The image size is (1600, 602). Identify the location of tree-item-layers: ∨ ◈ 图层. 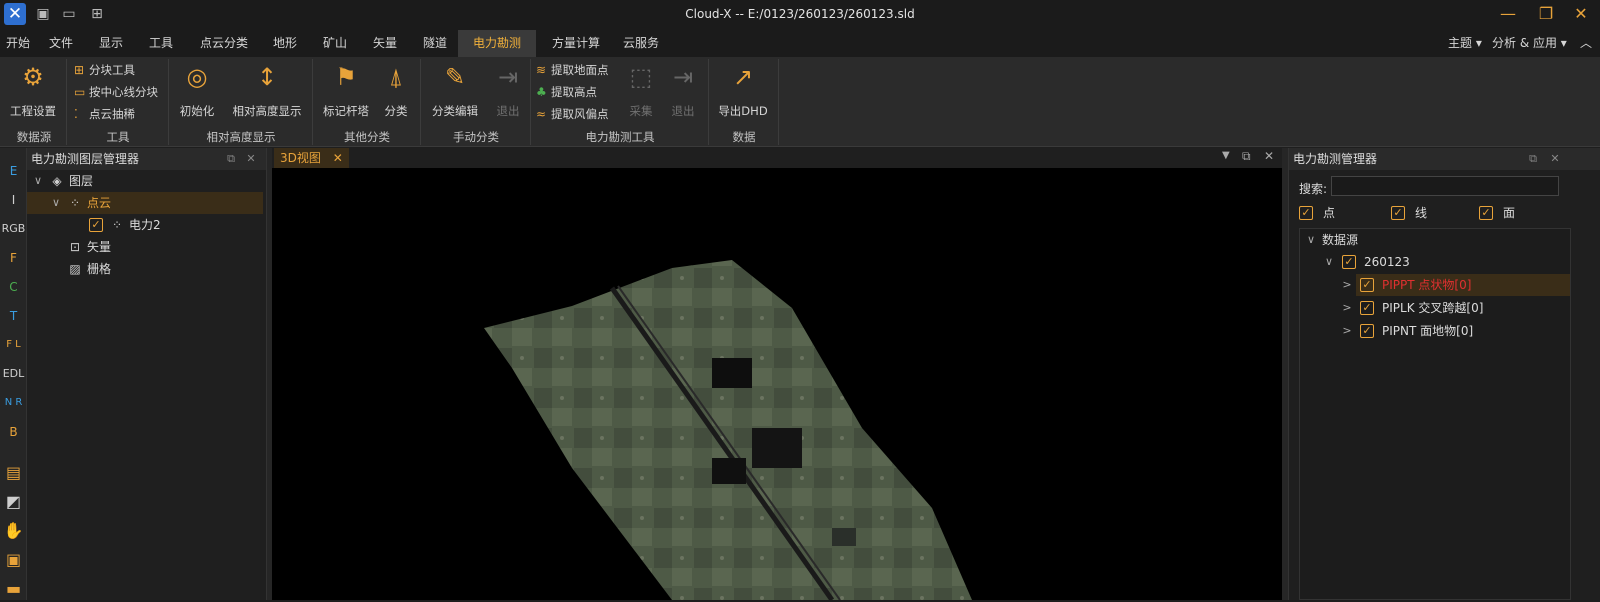
(147, 181).